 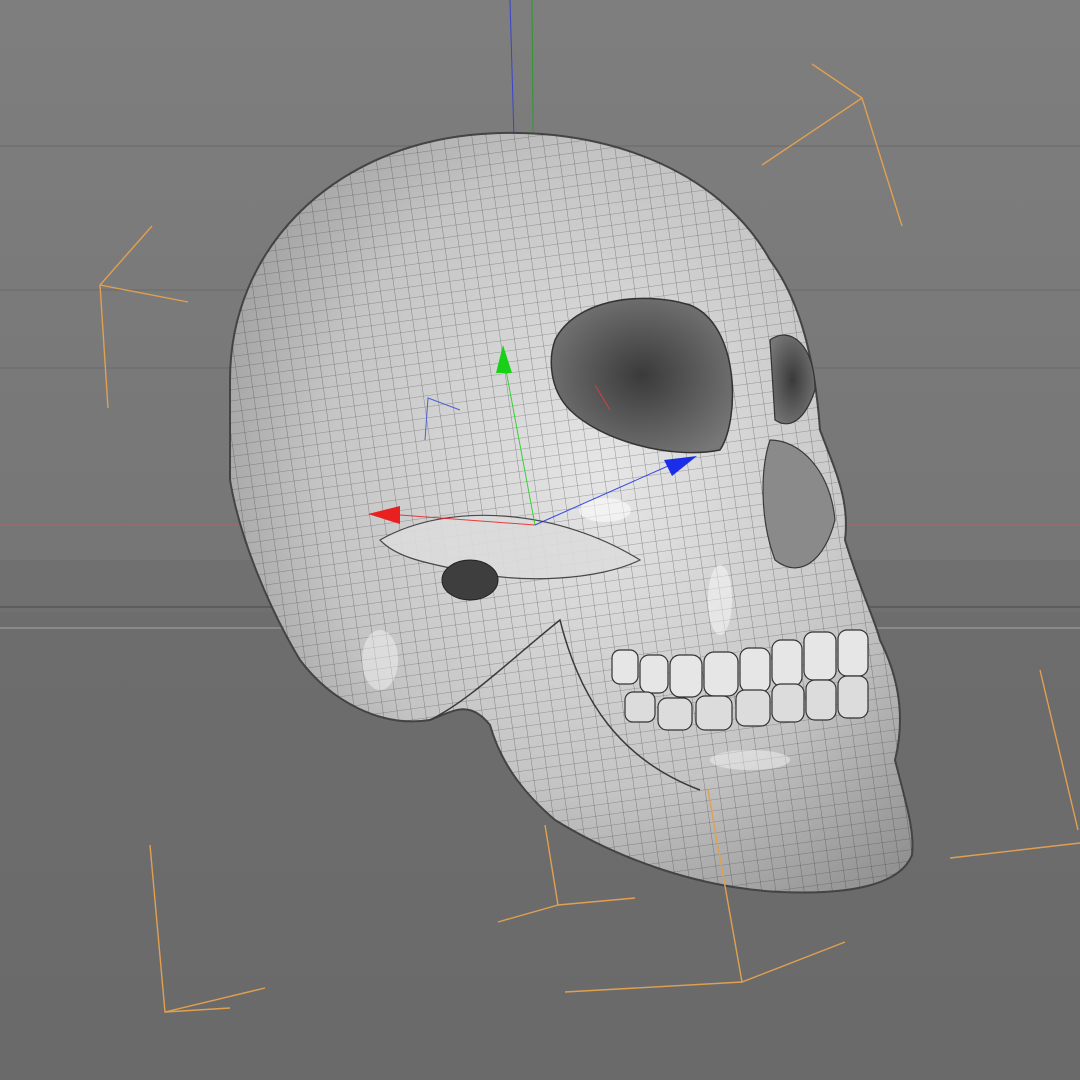 I want to click on light-left-upper, so click(x=126, y=317).